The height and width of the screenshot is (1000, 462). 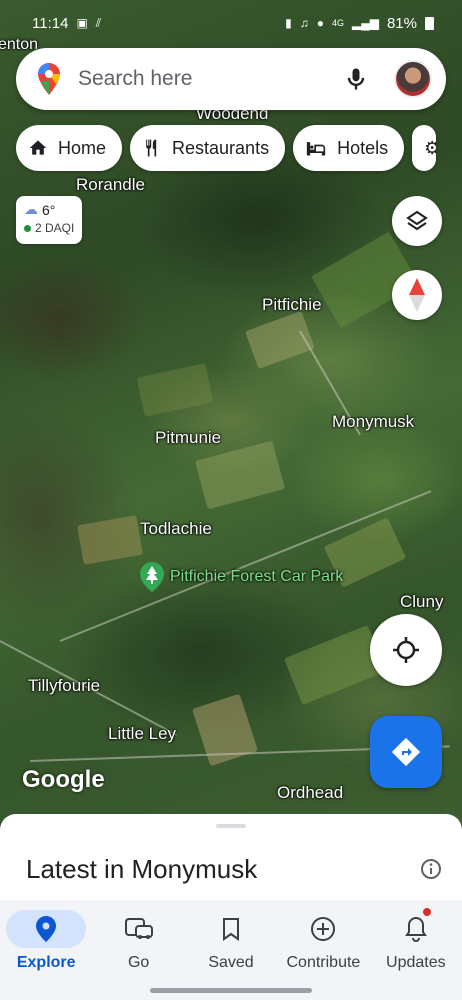 I want to click on tree-pin-icon, so click(x=152, y=577).